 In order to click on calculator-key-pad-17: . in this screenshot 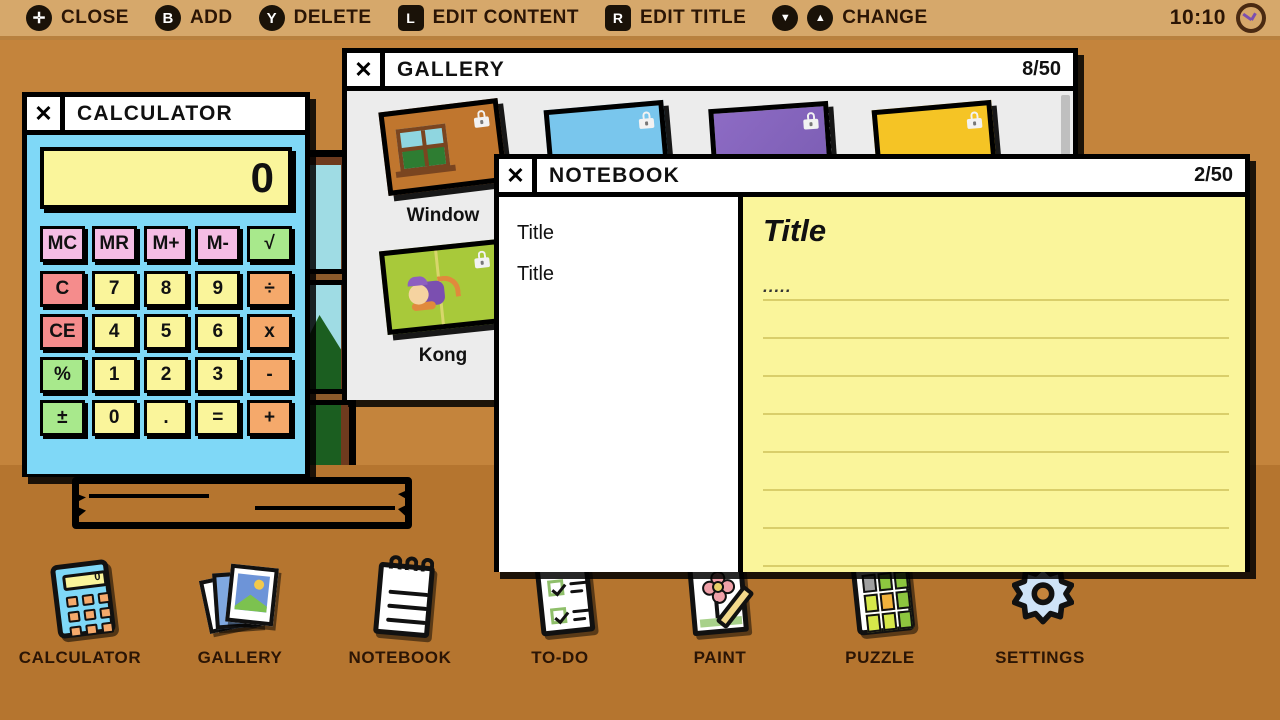, I will do `click(166, 418)`.